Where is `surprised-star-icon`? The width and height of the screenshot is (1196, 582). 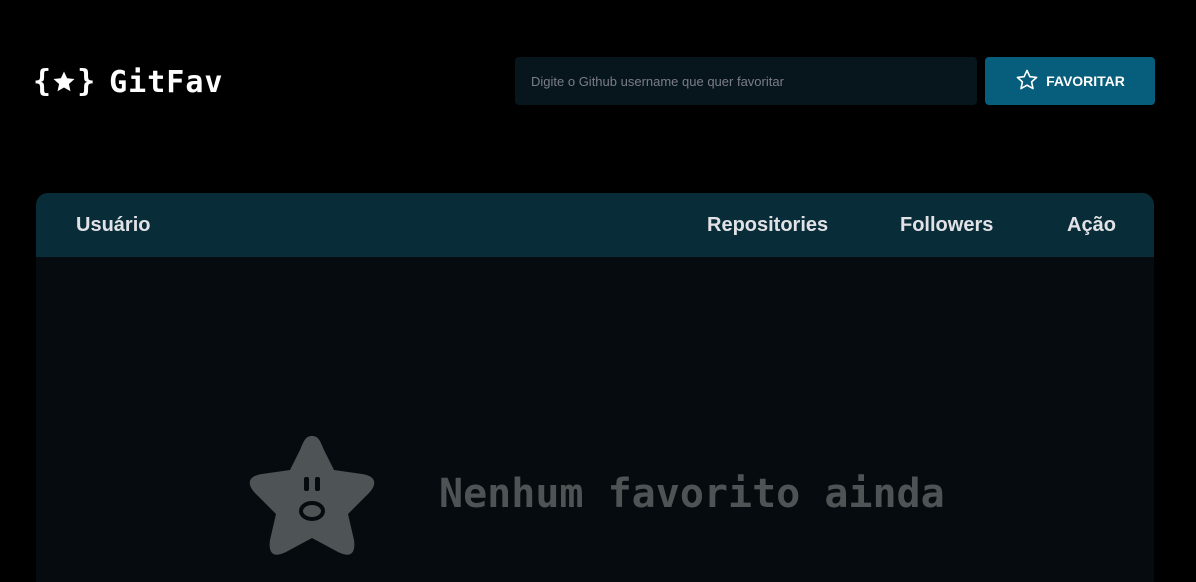 surprised-star-icon is located at coordinates (312, 497).